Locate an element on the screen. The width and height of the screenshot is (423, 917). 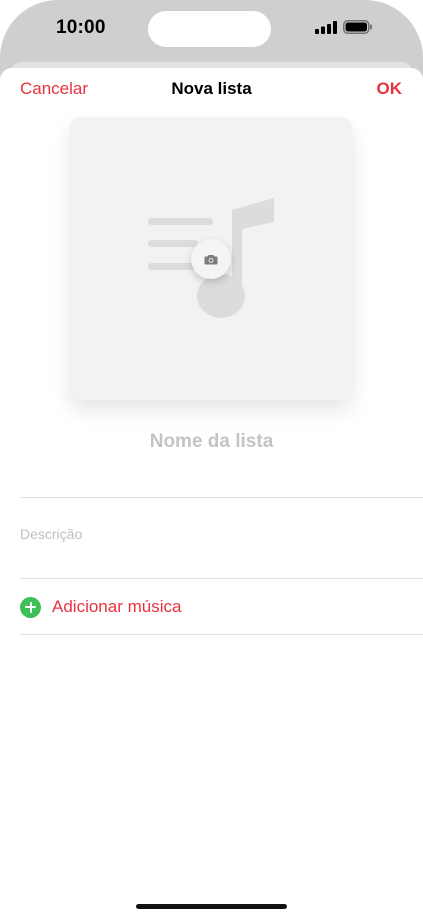
page-title: Nova lista is located at coordinates (211, 88).